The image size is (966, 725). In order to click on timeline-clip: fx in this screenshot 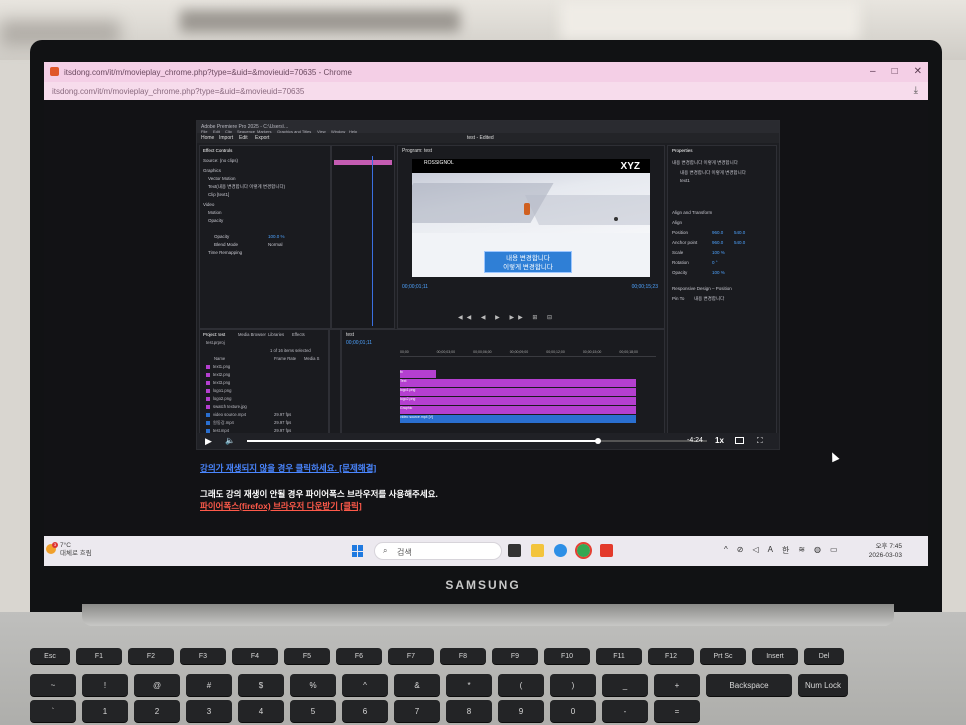, I will do `click(418, 374)`.